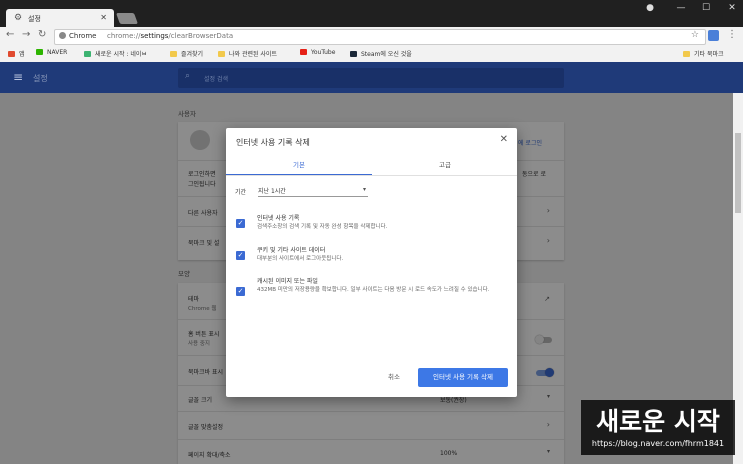 The height and width of the screenshot is (464, 743). Describe the element at coordinates (463, 377) in the screenshot. I see `clear-data-button: 인터넷 사용 기록 삭제` at that location.